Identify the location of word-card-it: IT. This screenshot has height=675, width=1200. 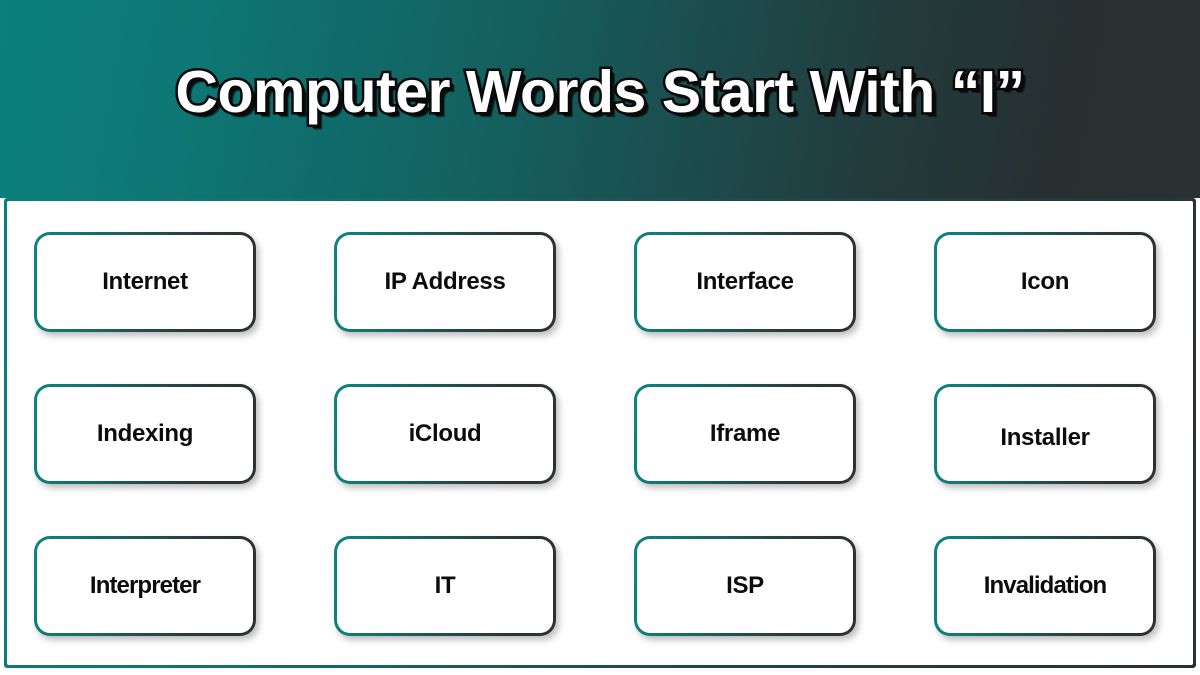
(445, 586).